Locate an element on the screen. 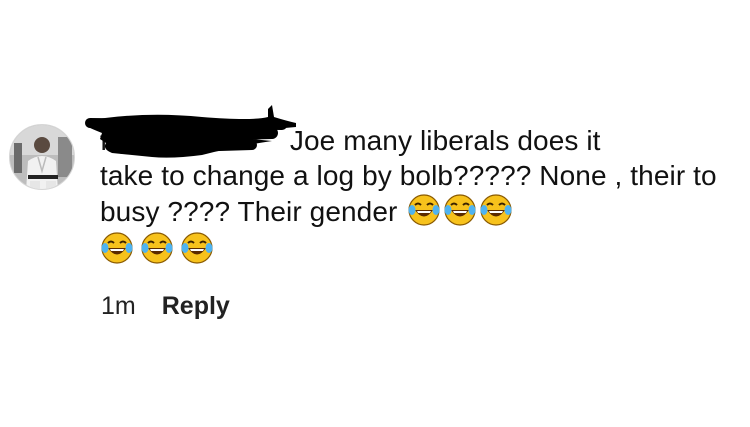 This screenshot has height=427, width=750. comment-meta: 1m Reply is located at coordinates (165, 306).